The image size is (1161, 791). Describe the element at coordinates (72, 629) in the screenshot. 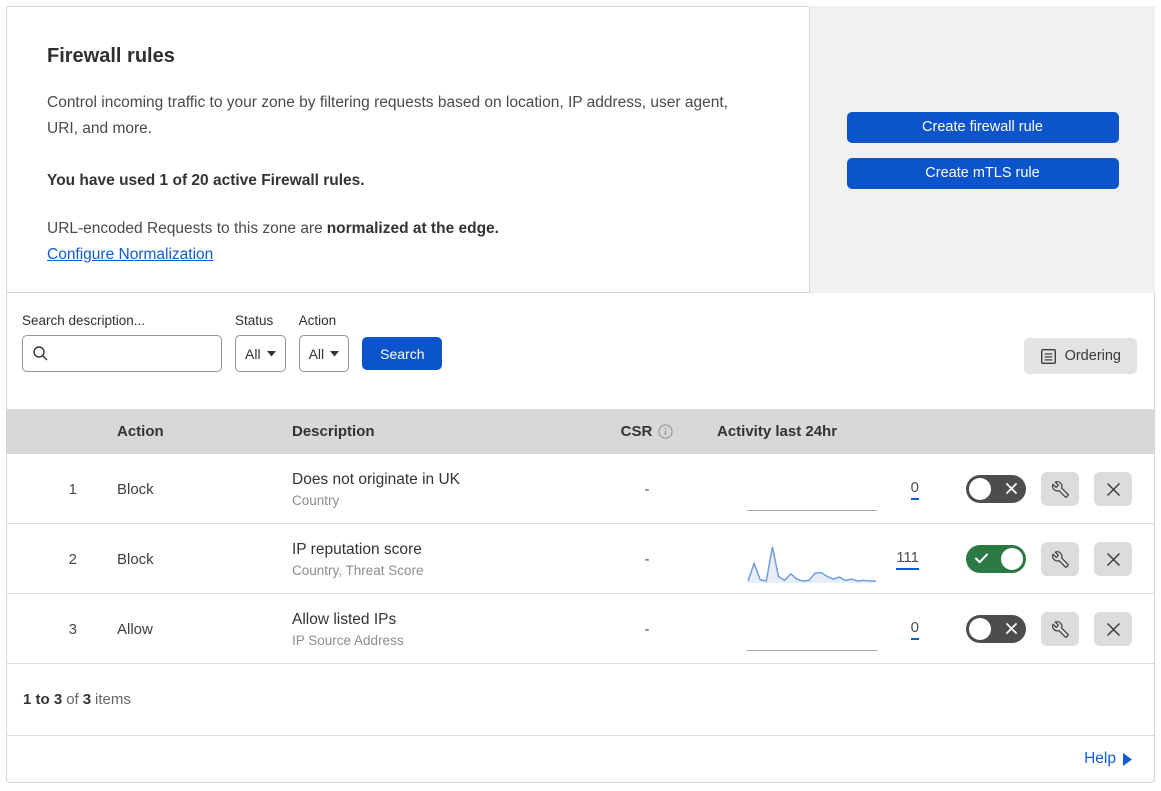

I see `rule-priority: 3` at that location.